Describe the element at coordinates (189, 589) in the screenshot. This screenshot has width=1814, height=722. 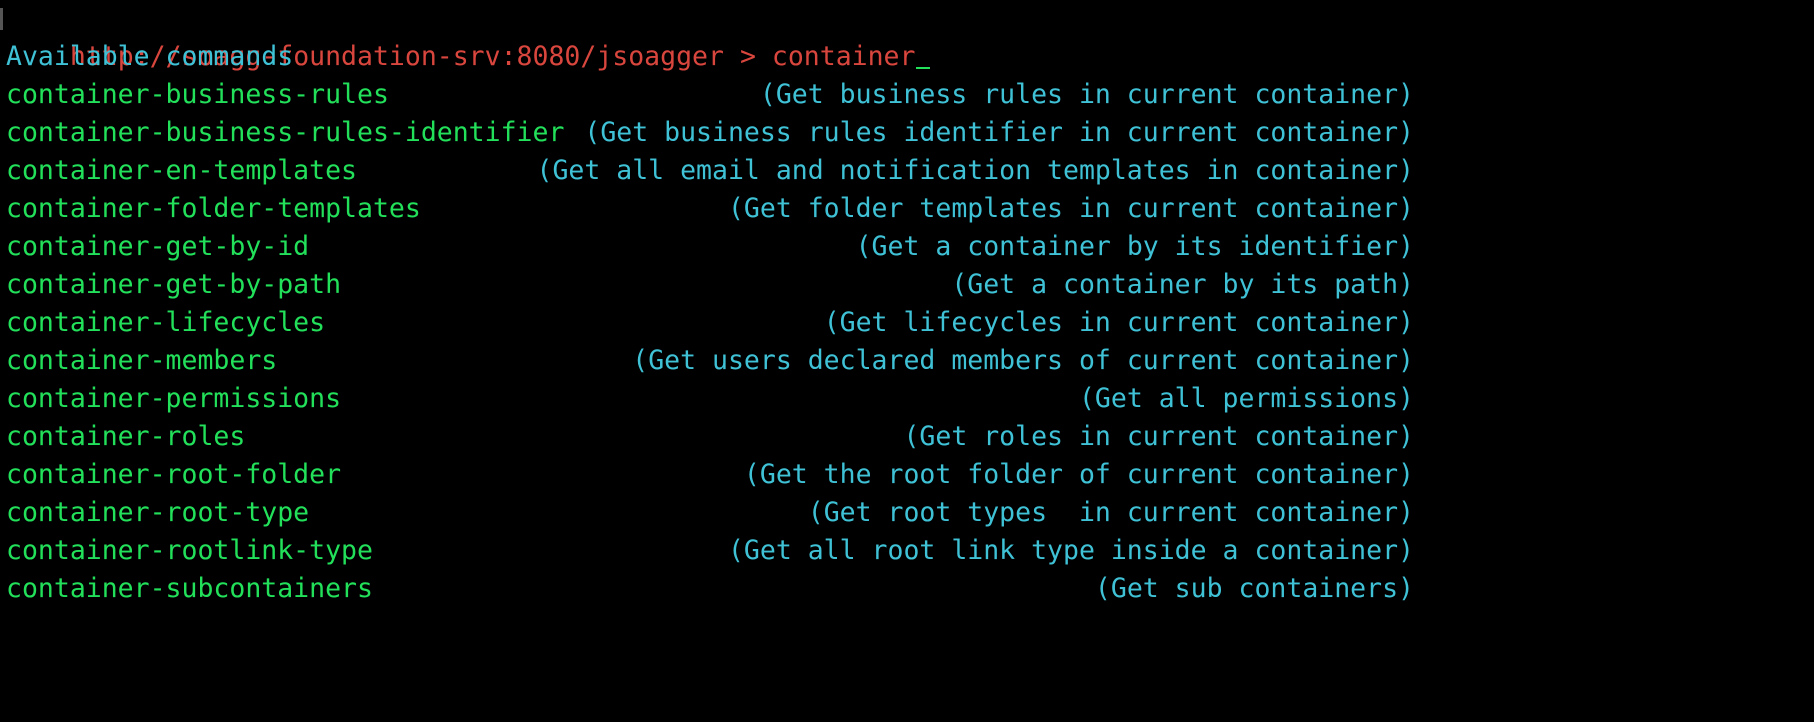
I see `command-name: container-subcontainers` at that location.